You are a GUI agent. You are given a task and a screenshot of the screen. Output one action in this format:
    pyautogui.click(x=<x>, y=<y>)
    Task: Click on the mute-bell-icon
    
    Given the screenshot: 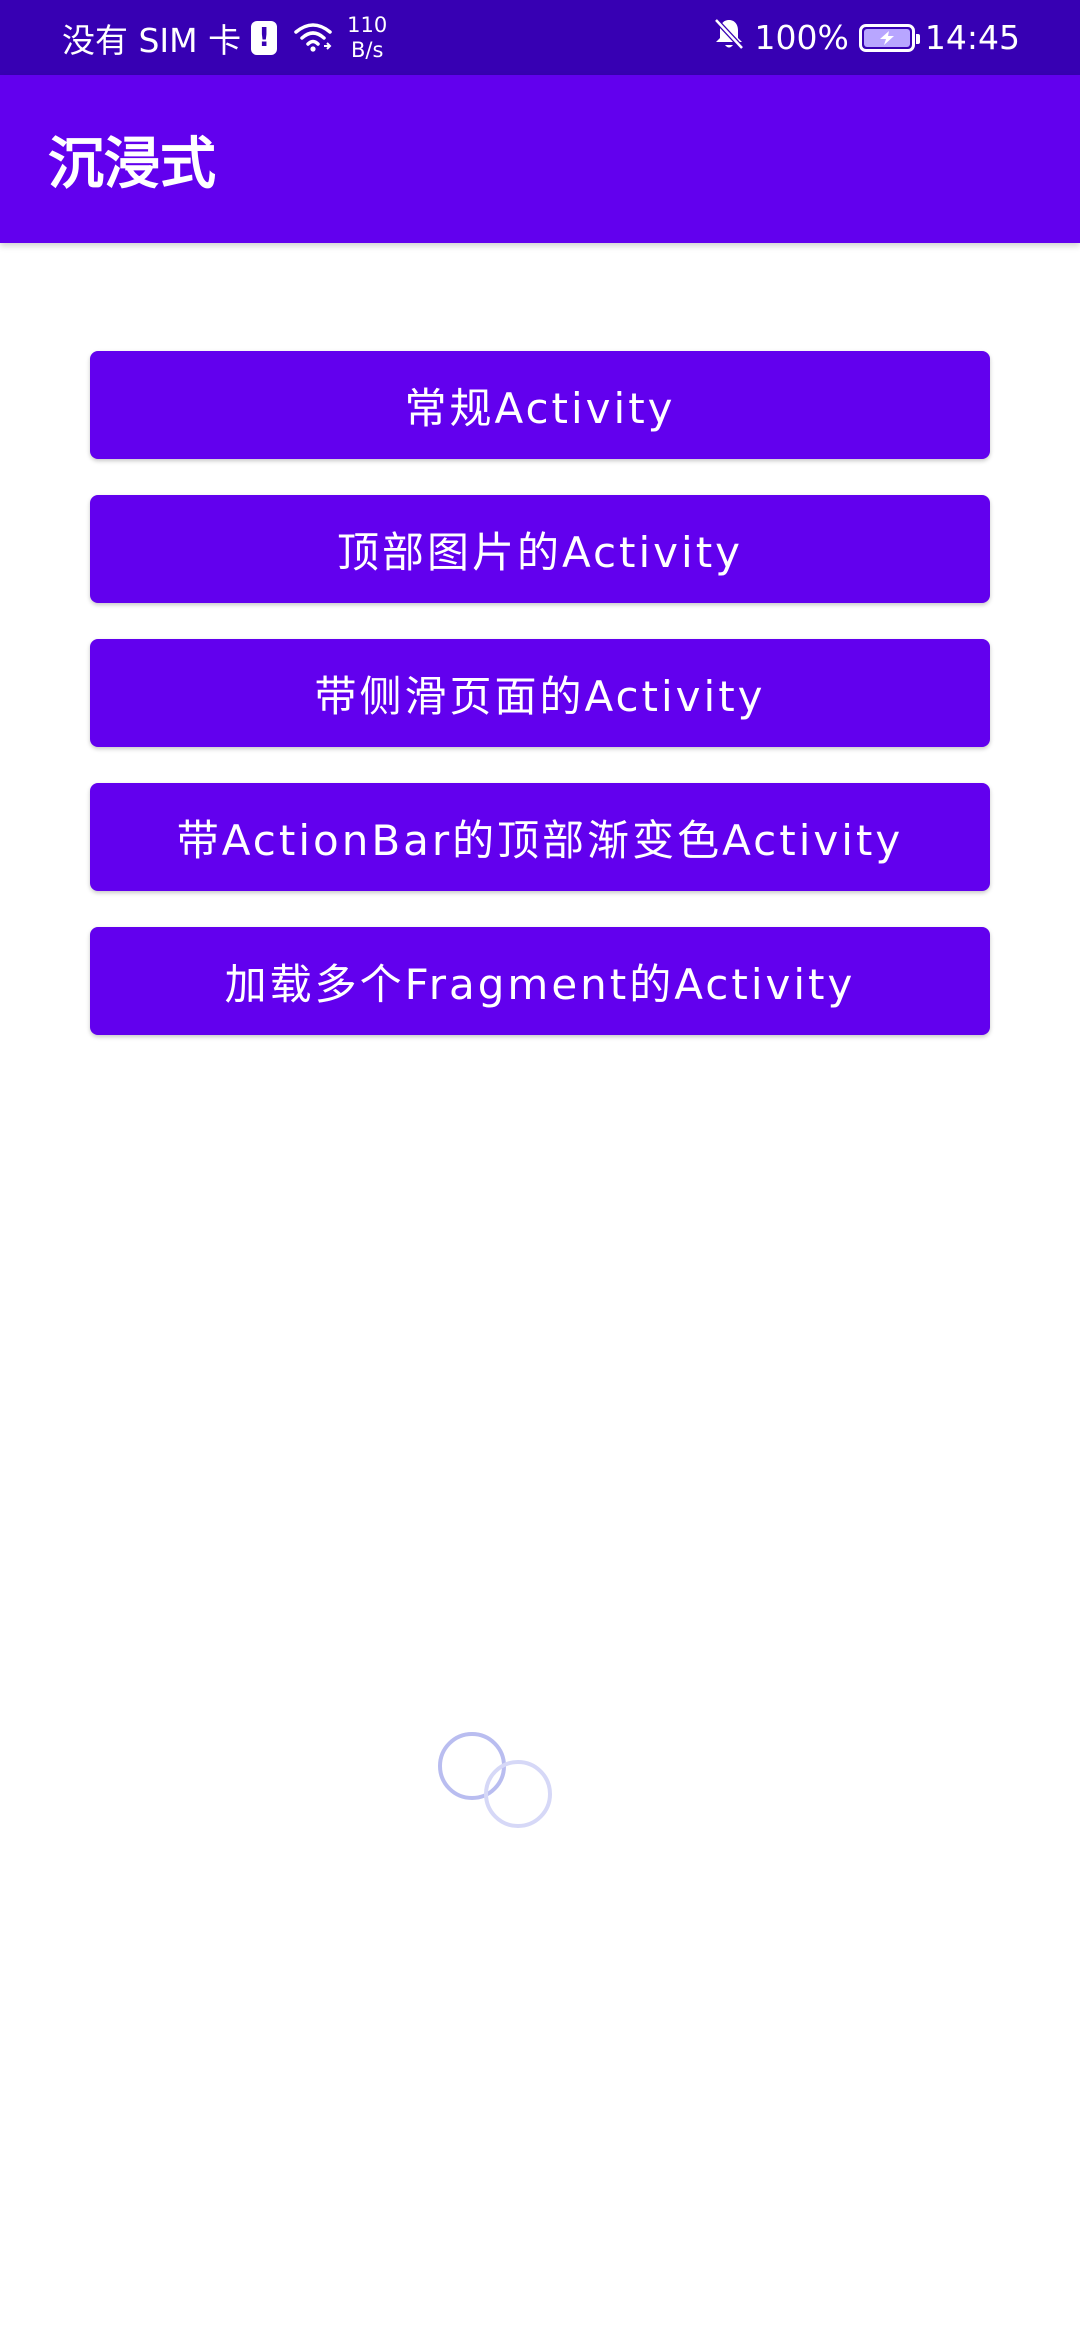 What is the action you would take?
    pyautogui.click(x=729, y=38)
    